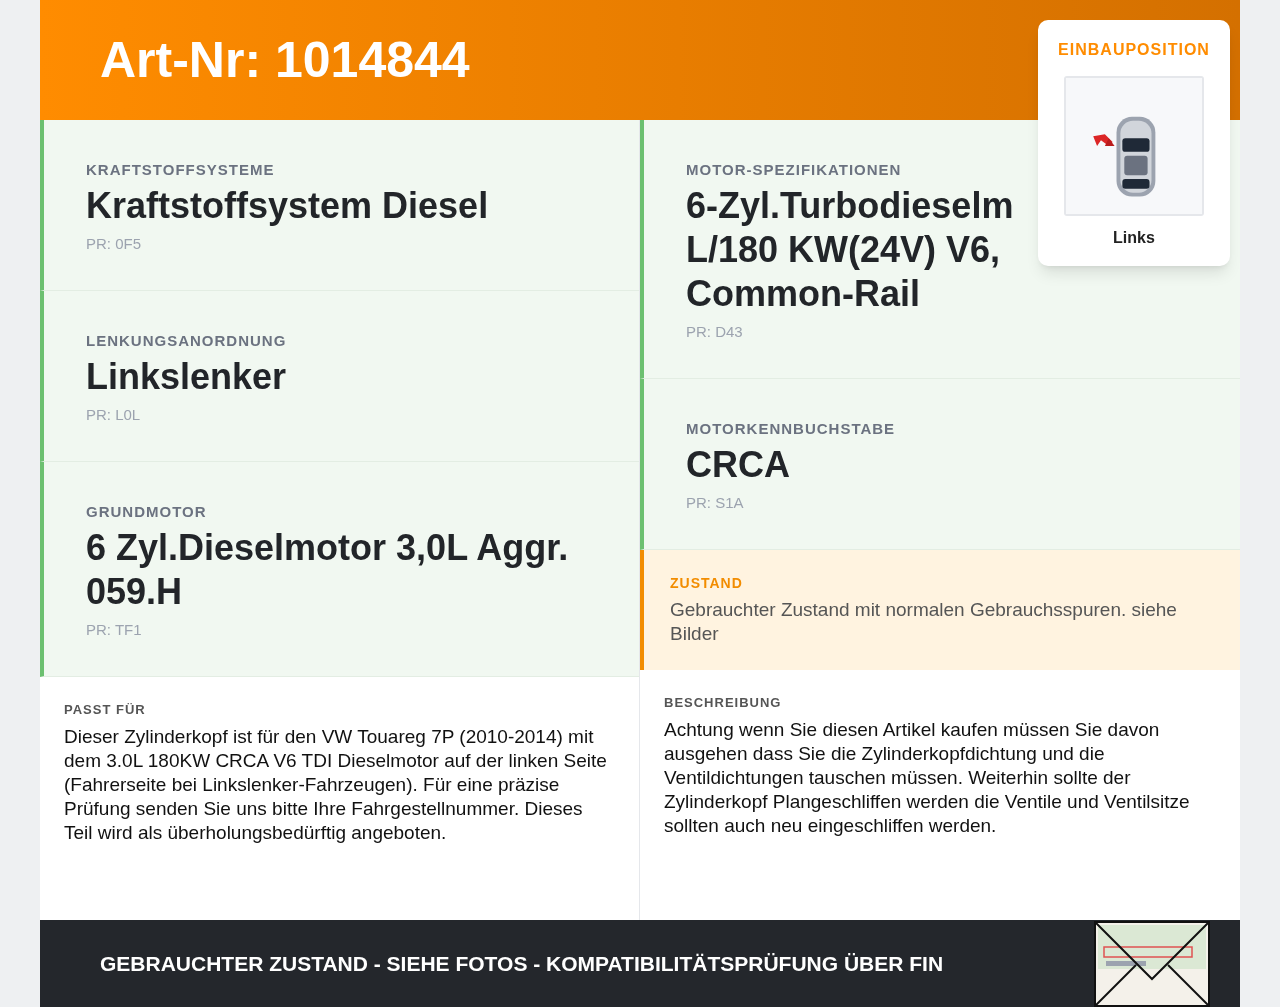 The image size is (1280, 1007). Describe the element at coordinates (181, 170) in the screenshot. I see `spec-label: KRAFTSTOFFSYSTEME` at that location.